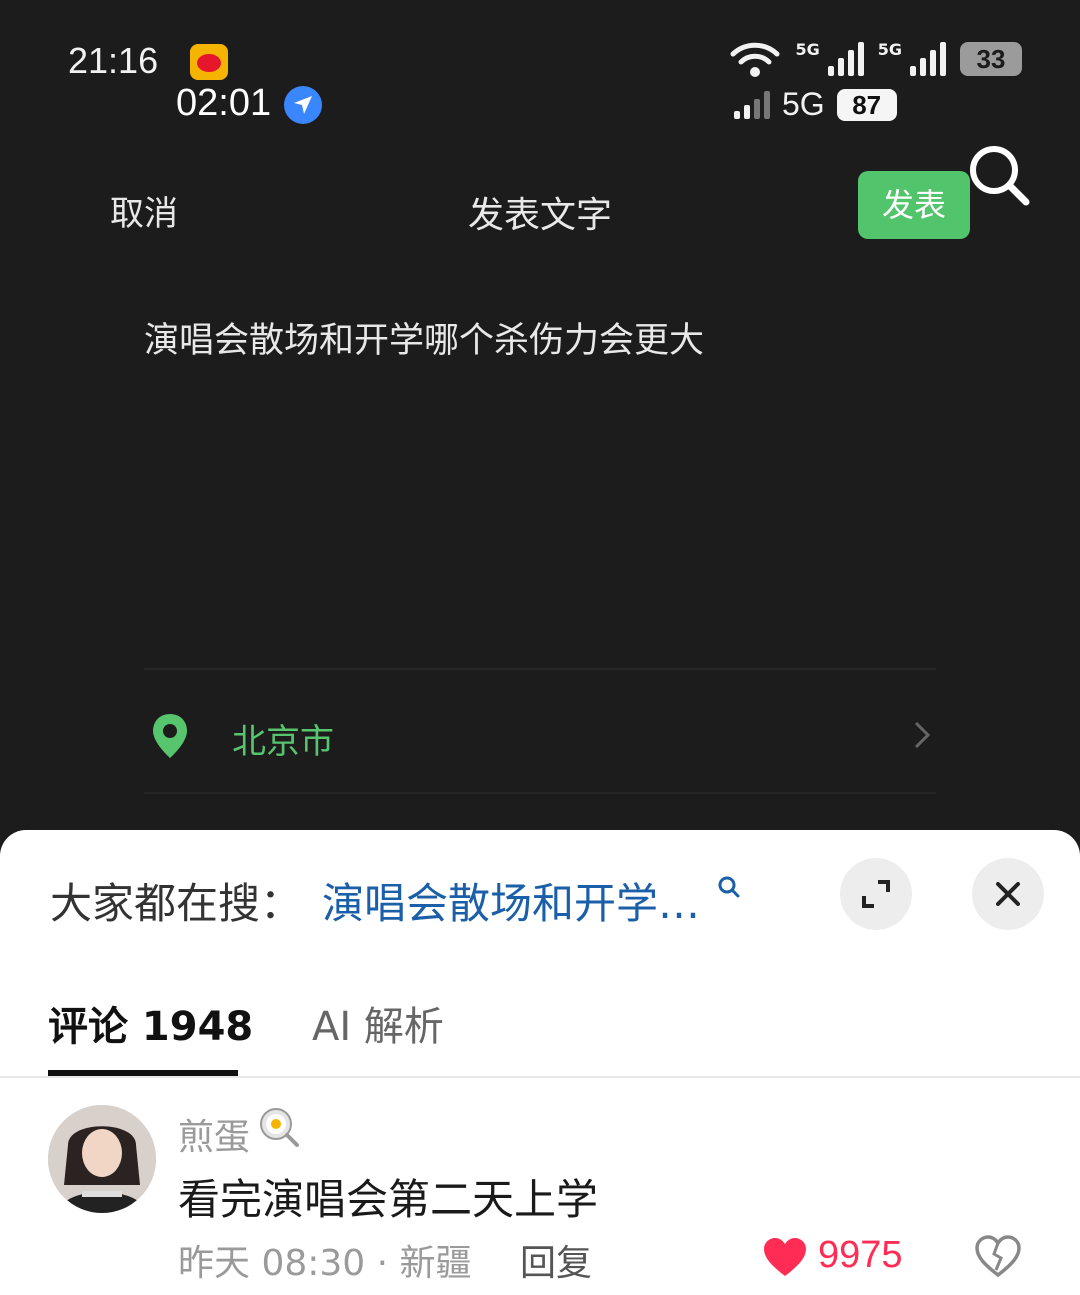  I want to click on tab-comments: 评论 1948, so click(150, 1023).